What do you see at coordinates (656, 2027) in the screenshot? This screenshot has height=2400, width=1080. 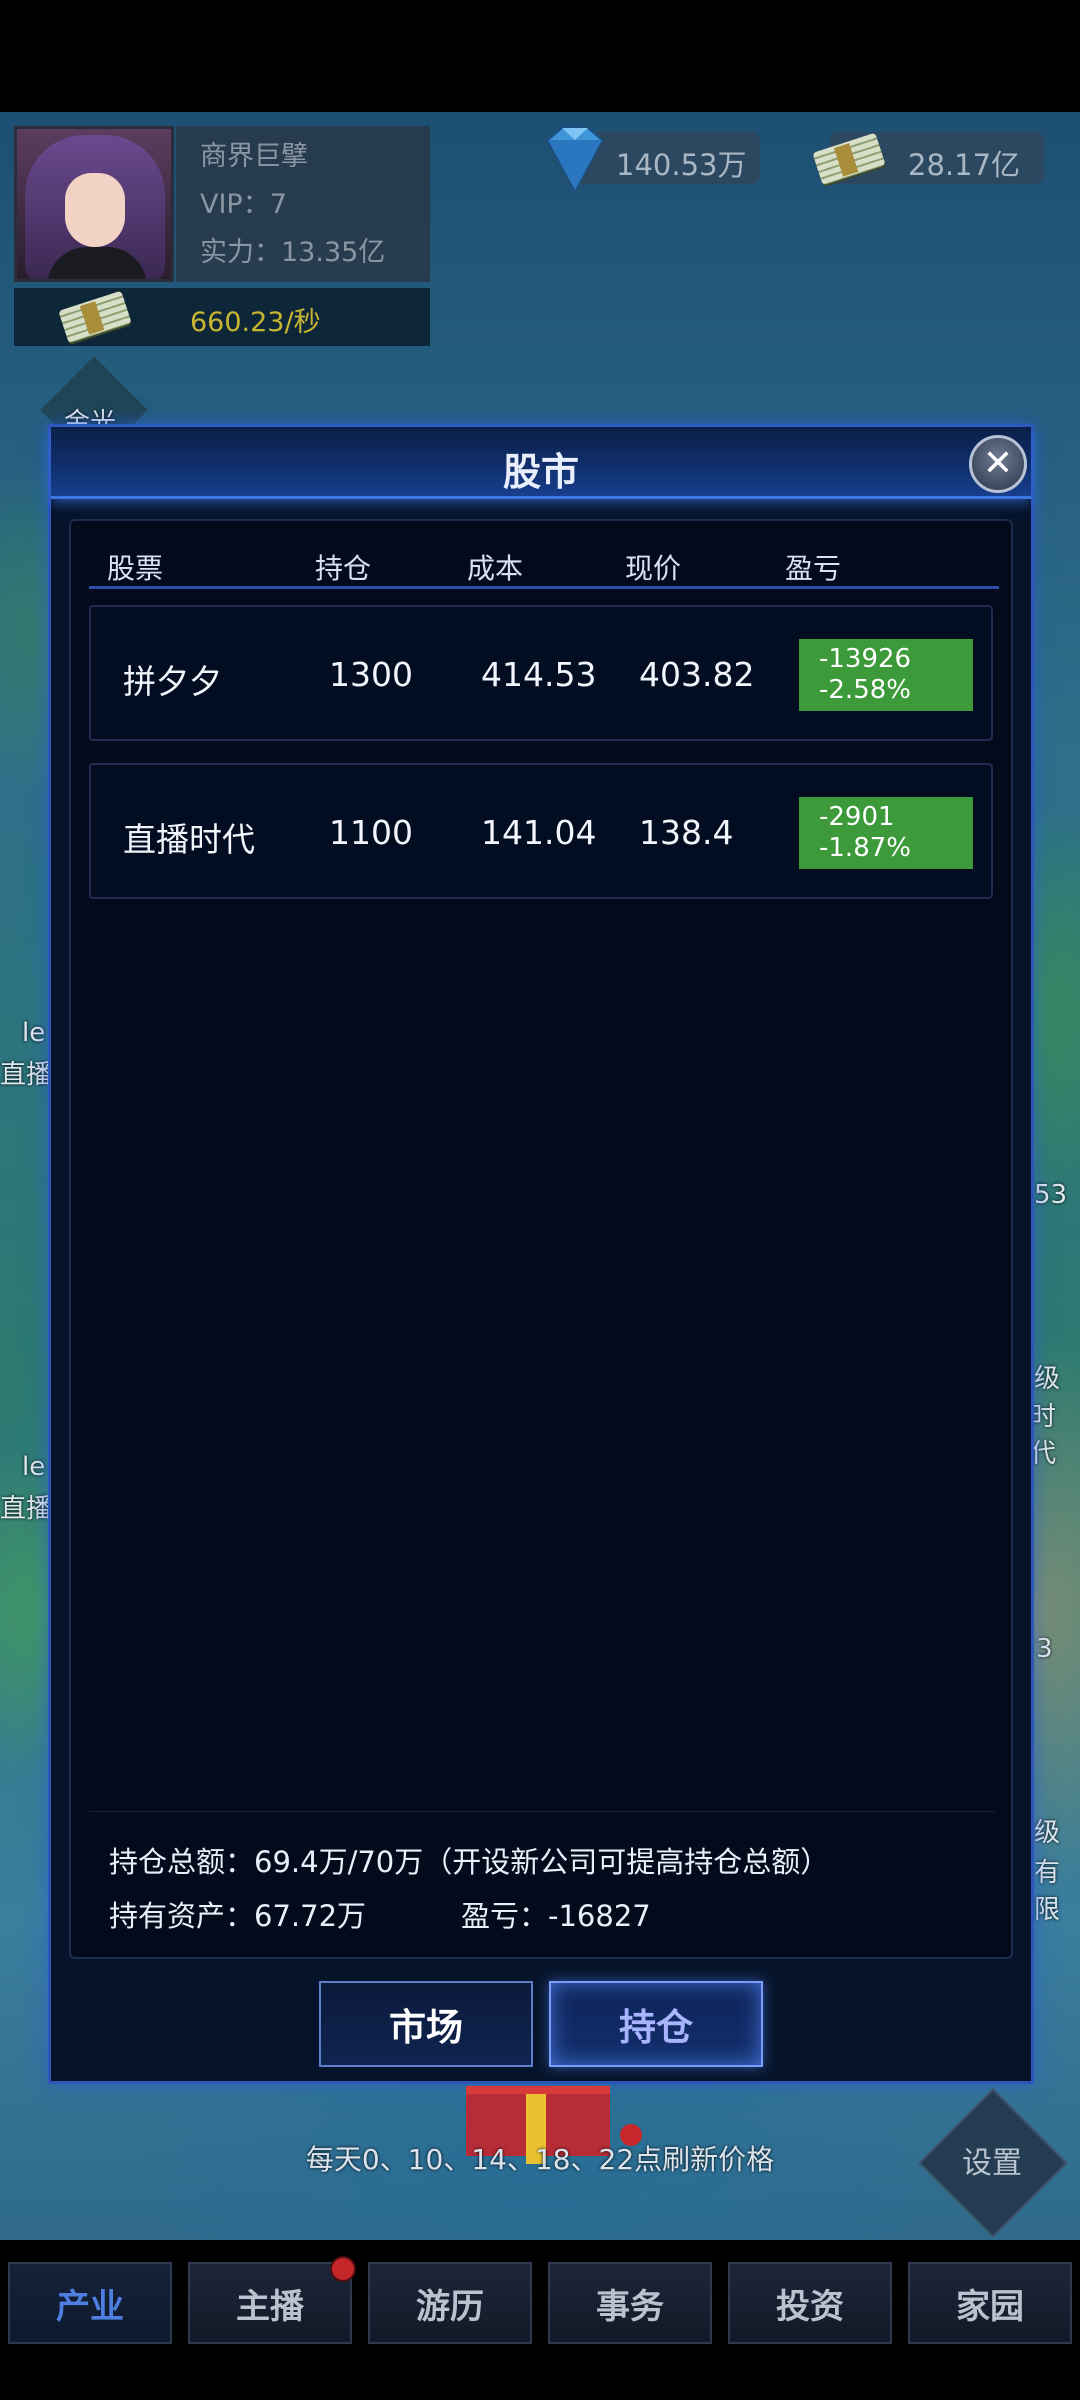 I see `tab-holdings-label: 持仓` at bounding box center [656, 2027].